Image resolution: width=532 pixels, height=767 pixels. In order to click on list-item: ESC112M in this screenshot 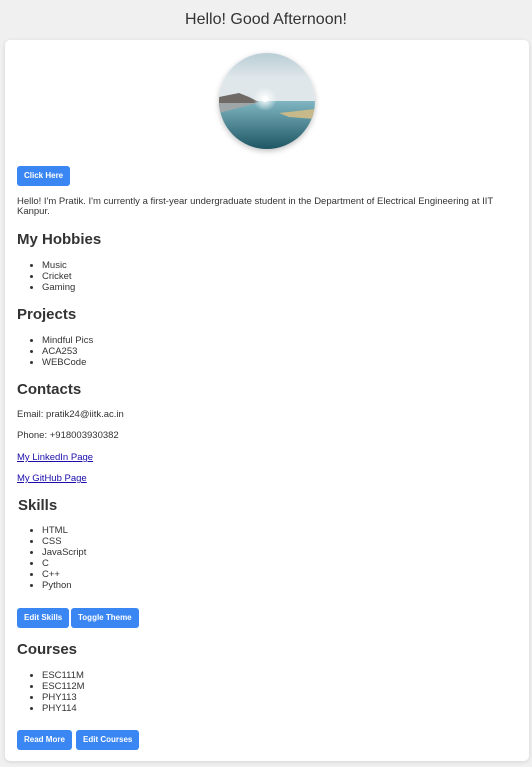, I will do `click(63, 686)`.